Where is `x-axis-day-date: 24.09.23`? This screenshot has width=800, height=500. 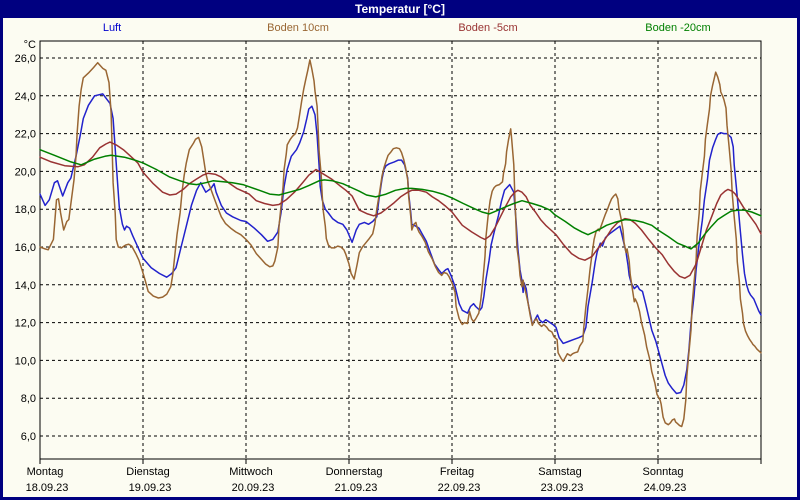 x-axis-day-date: 24.09.23 is located at coordinates (665, 488).